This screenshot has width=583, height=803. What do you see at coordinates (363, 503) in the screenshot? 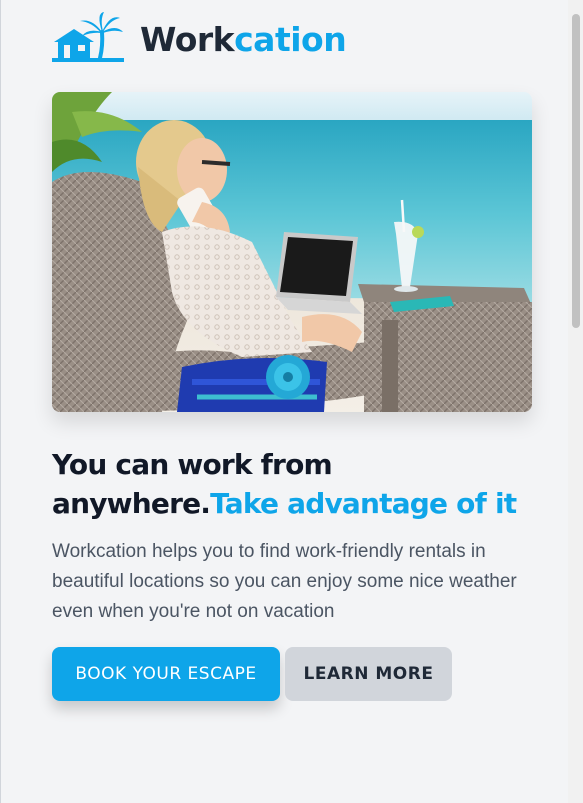
I see `headline-accent: Take advantage of it` at bounding box center [363, 503].